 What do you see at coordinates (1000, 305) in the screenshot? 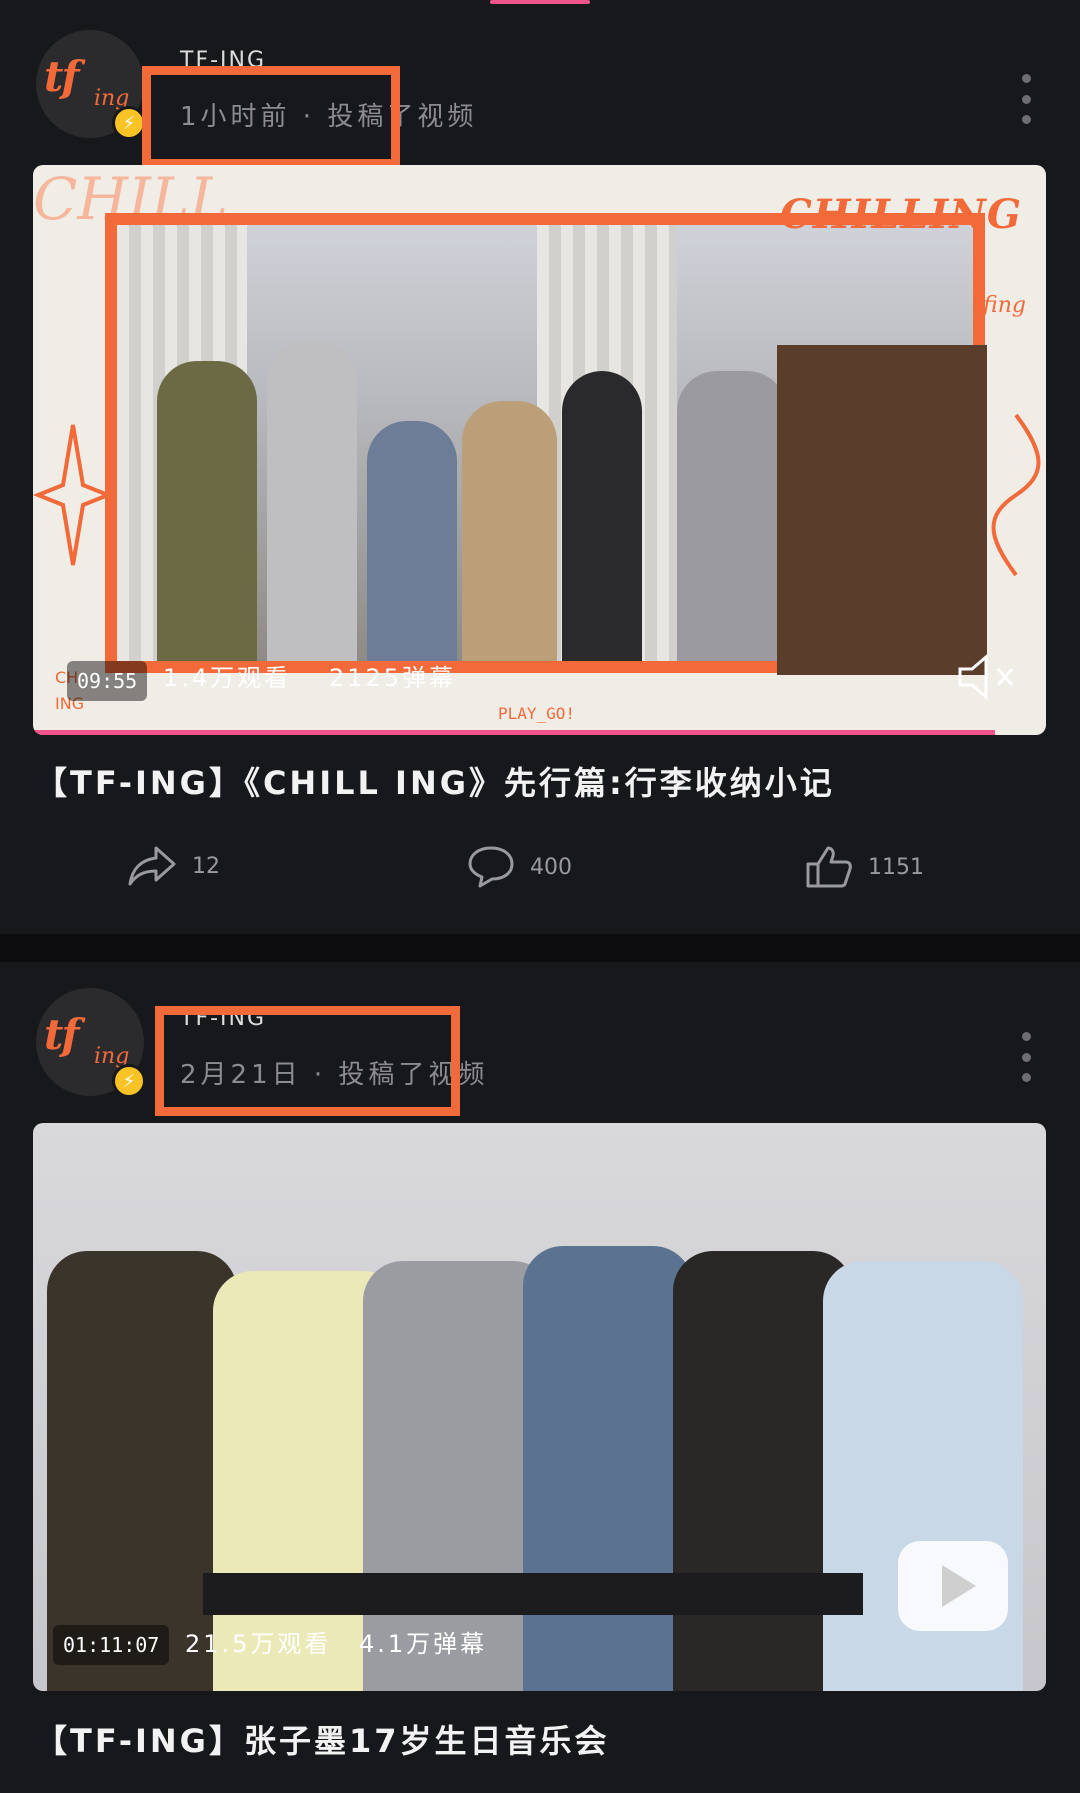
I see `thumbnail-tag: tfing` at bounding box center [1000, 305].